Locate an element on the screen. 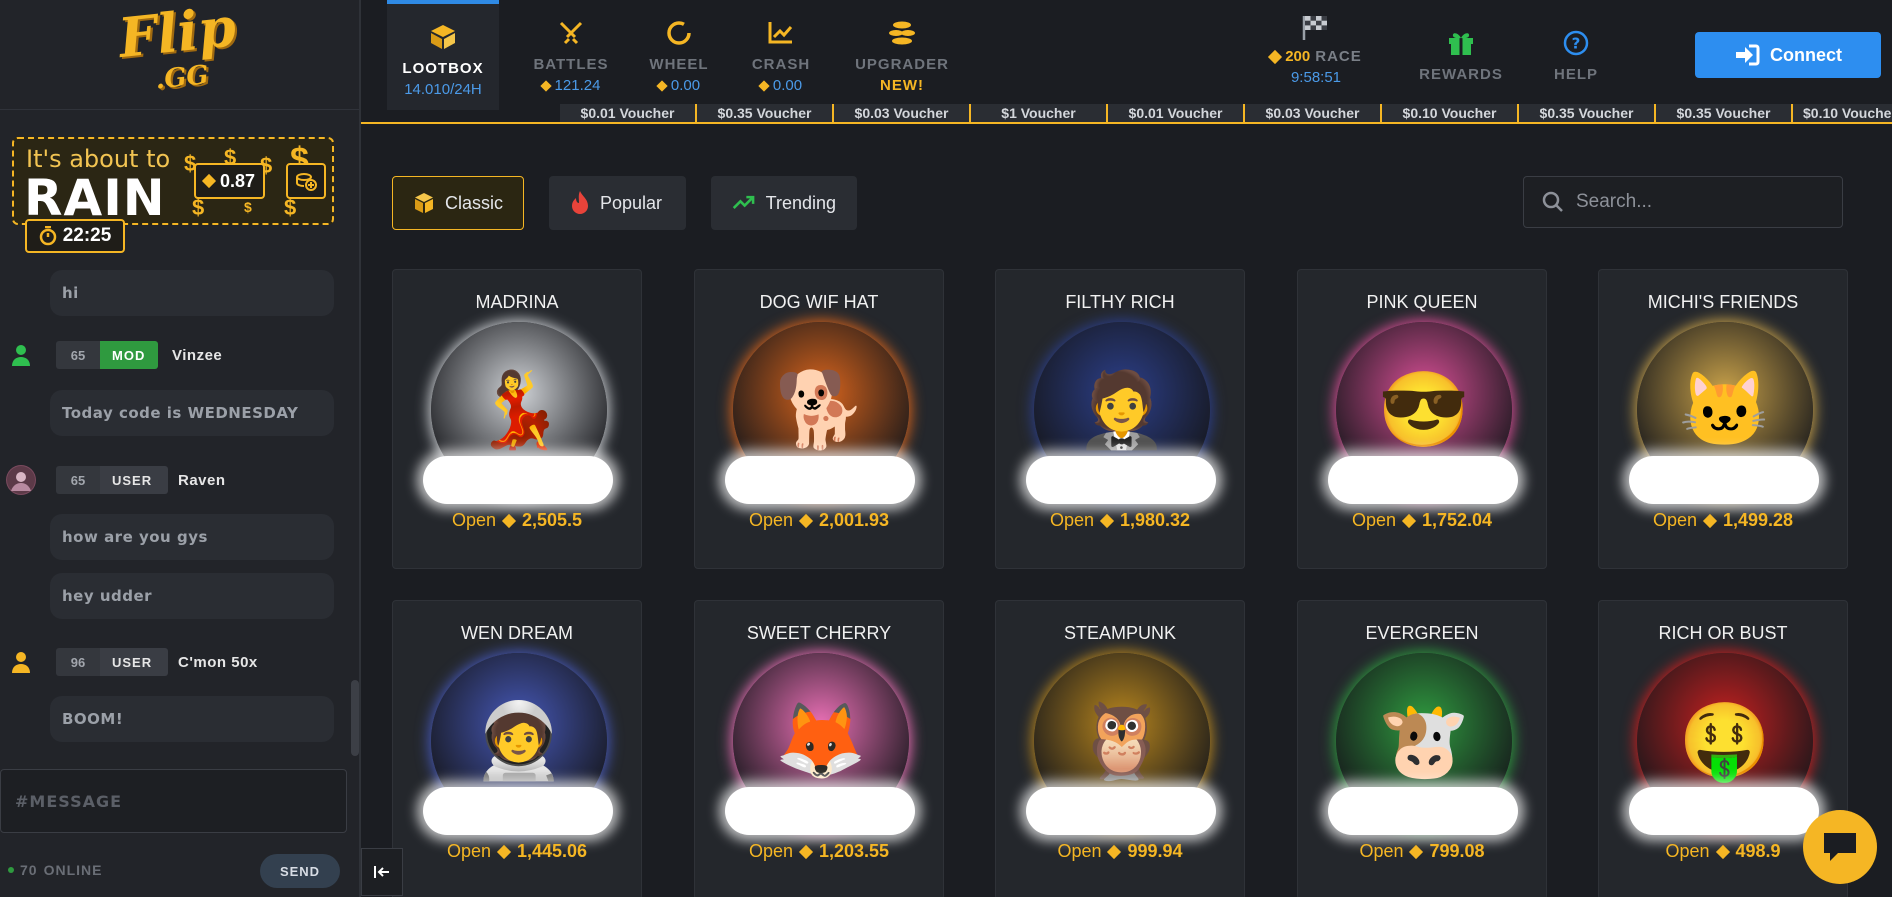 This screenshot has width=1892, height=897. nav-help: ? HELP is located at coordinates (1576, 55).